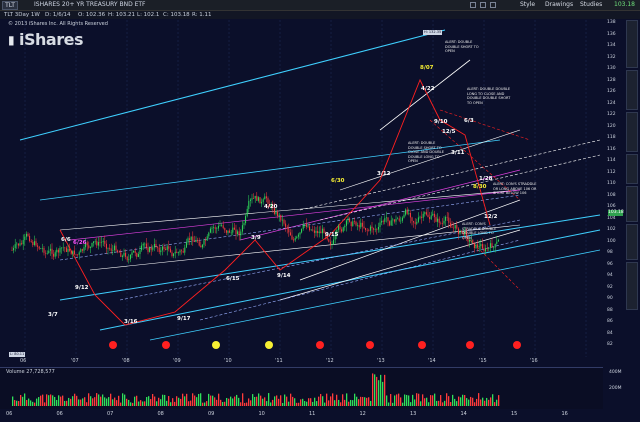 Image resolution: width=640 pixels, height=422 pixels. What do you see at coordinates (432, 361) in the screenshot?
I see `time-tick-label: '14` at bounding box center [432, 361].